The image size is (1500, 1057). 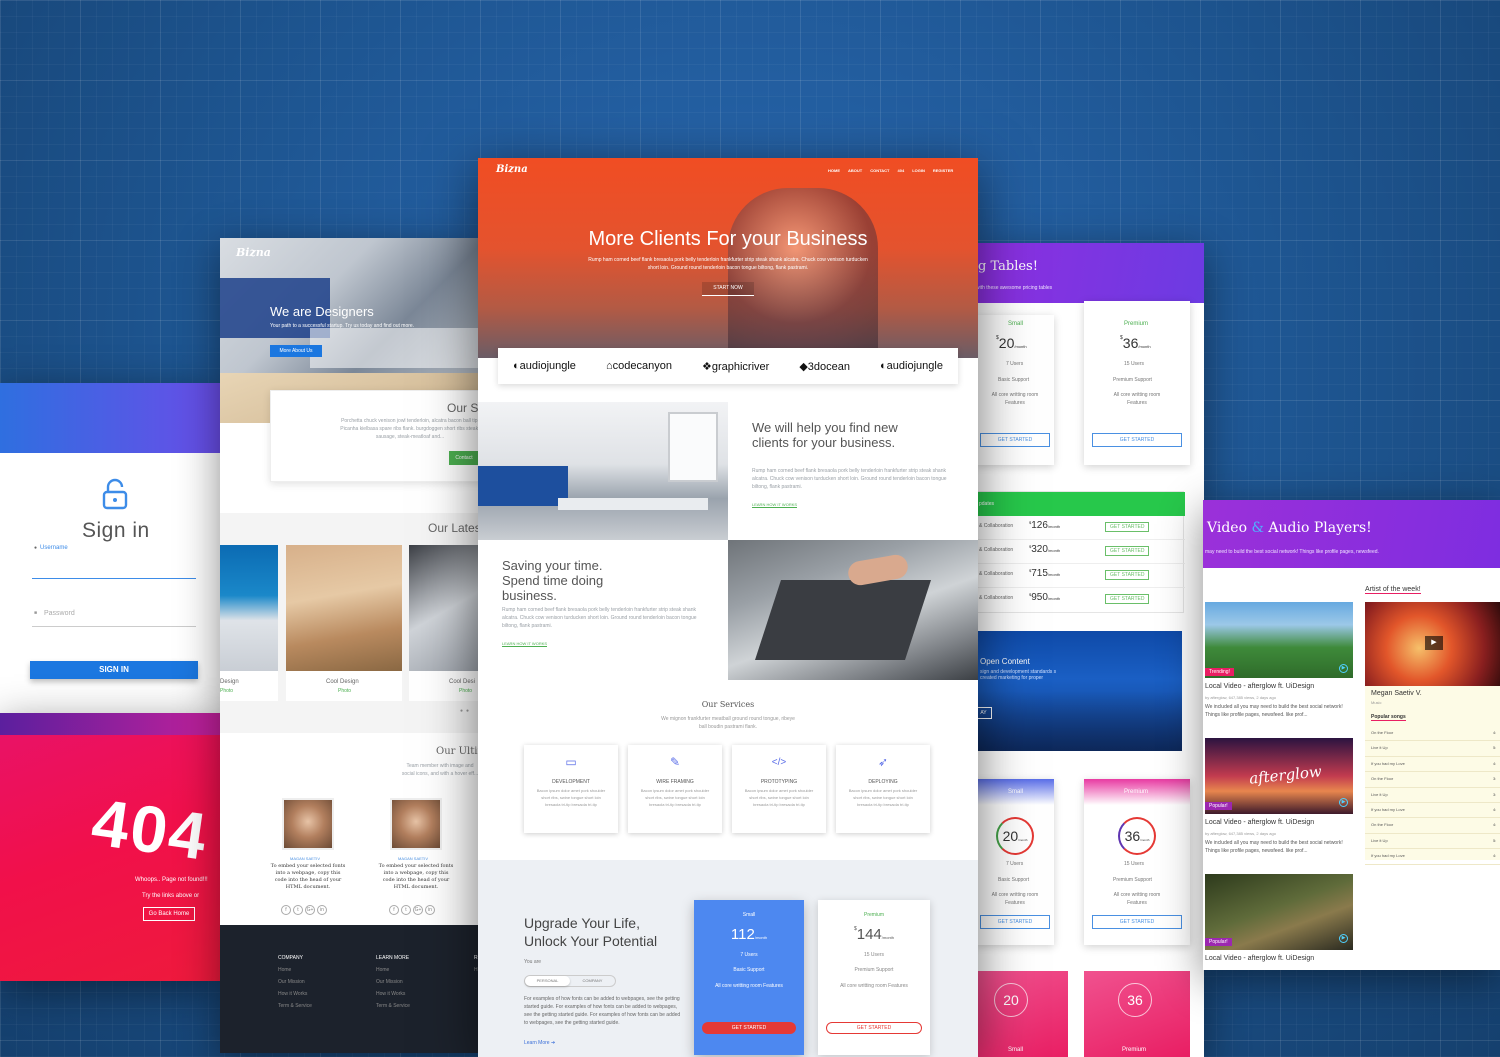 I want to click on nav-login: LOGIN, so click(x=918, y=170).